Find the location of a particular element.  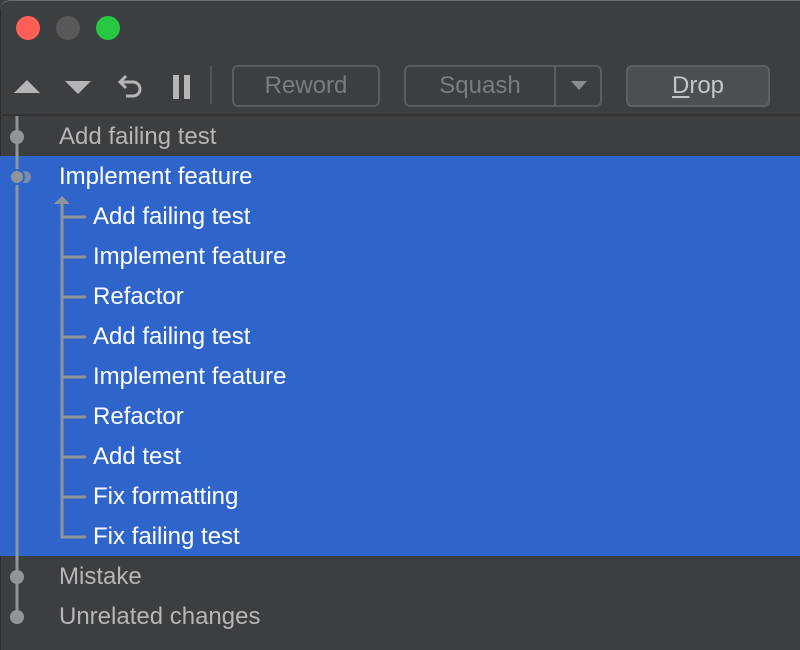

pause-icon is located at coordinates (181, 87).